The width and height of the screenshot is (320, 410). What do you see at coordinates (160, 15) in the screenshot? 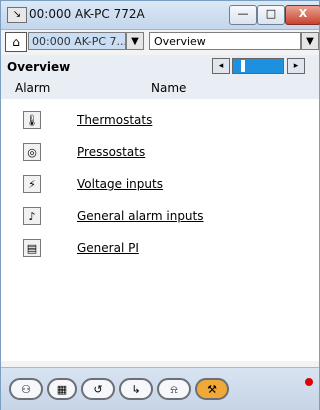
I see `title-bar: ↘ 00:000 AK-PC 772A — □ X` at bounding box center [160, 15].